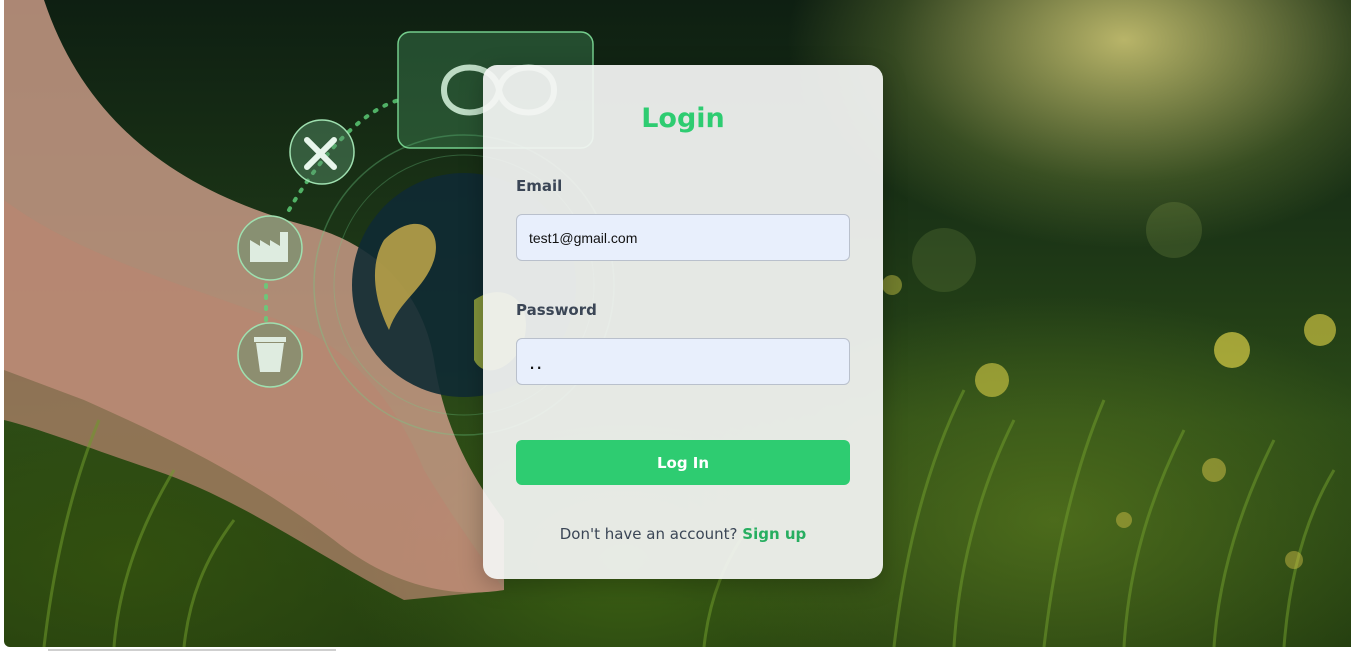 The height and width of the screenshot is (653, 1351). What do you see at coordinates (270, 248) in the screenshot?
I see `factory-icon` at bounding box center [270, 248].